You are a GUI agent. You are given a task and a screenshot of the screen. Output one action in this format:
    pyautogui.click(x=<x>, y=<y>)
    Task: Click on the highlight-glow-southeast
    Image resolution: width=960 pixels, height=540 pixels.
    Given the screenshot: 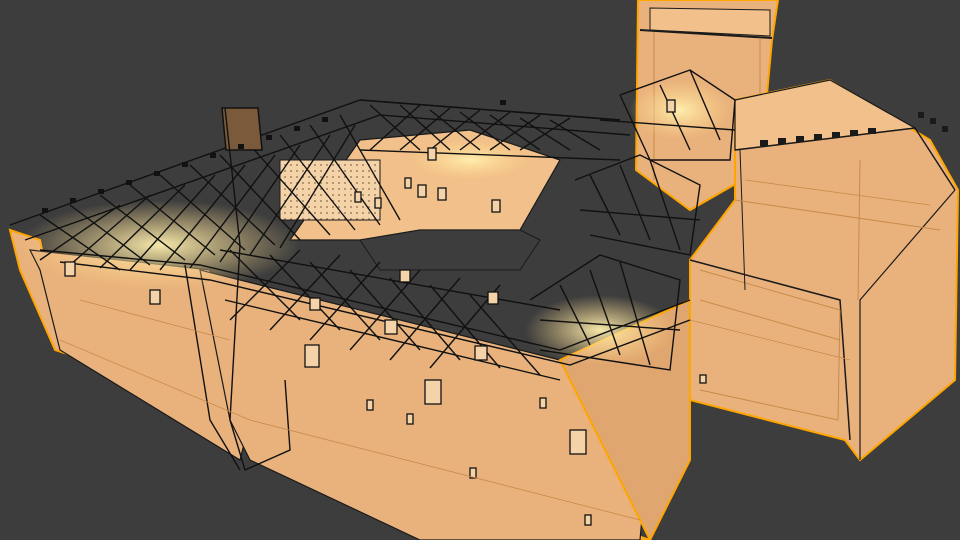 What is the action you would take?
    pyautogui.click(x=600, y=330)
    